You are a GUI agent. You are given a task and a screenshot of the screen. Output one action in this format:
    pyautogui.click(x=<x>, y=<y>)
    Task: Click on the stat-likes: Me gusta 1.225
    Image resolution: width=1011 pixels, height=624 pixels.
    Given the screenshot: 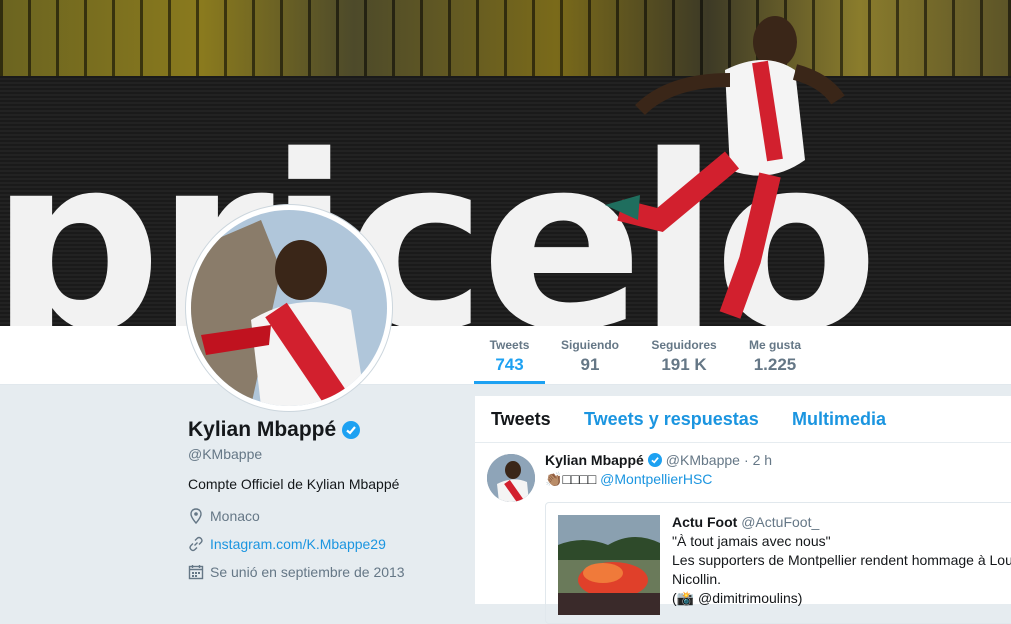 What is the action you would take?
    pyautogui.click(x=775, y=355)
    